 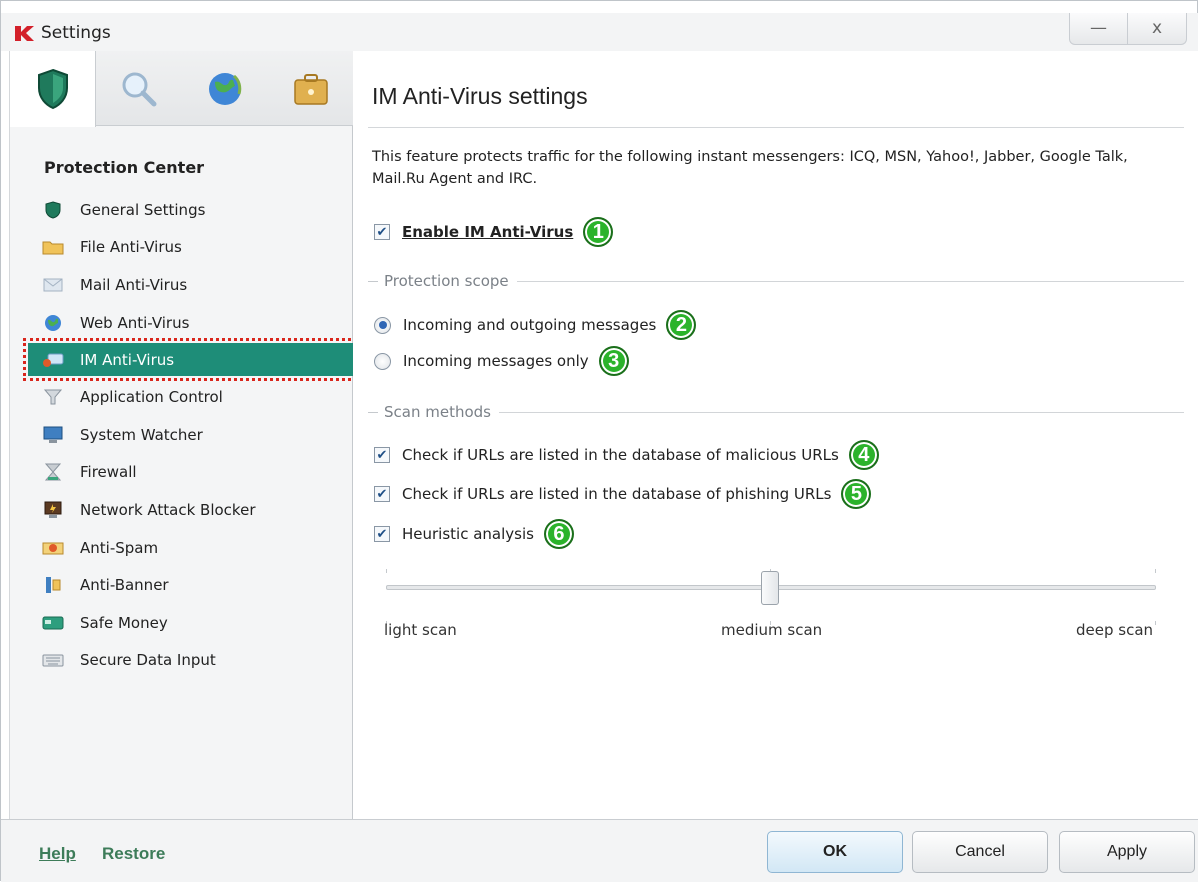 What do you see at coordinates (168, 509) in the screenshot?
I see `sidebar-item-label: Network Attack Blocker` at bounding box center [168, 509].